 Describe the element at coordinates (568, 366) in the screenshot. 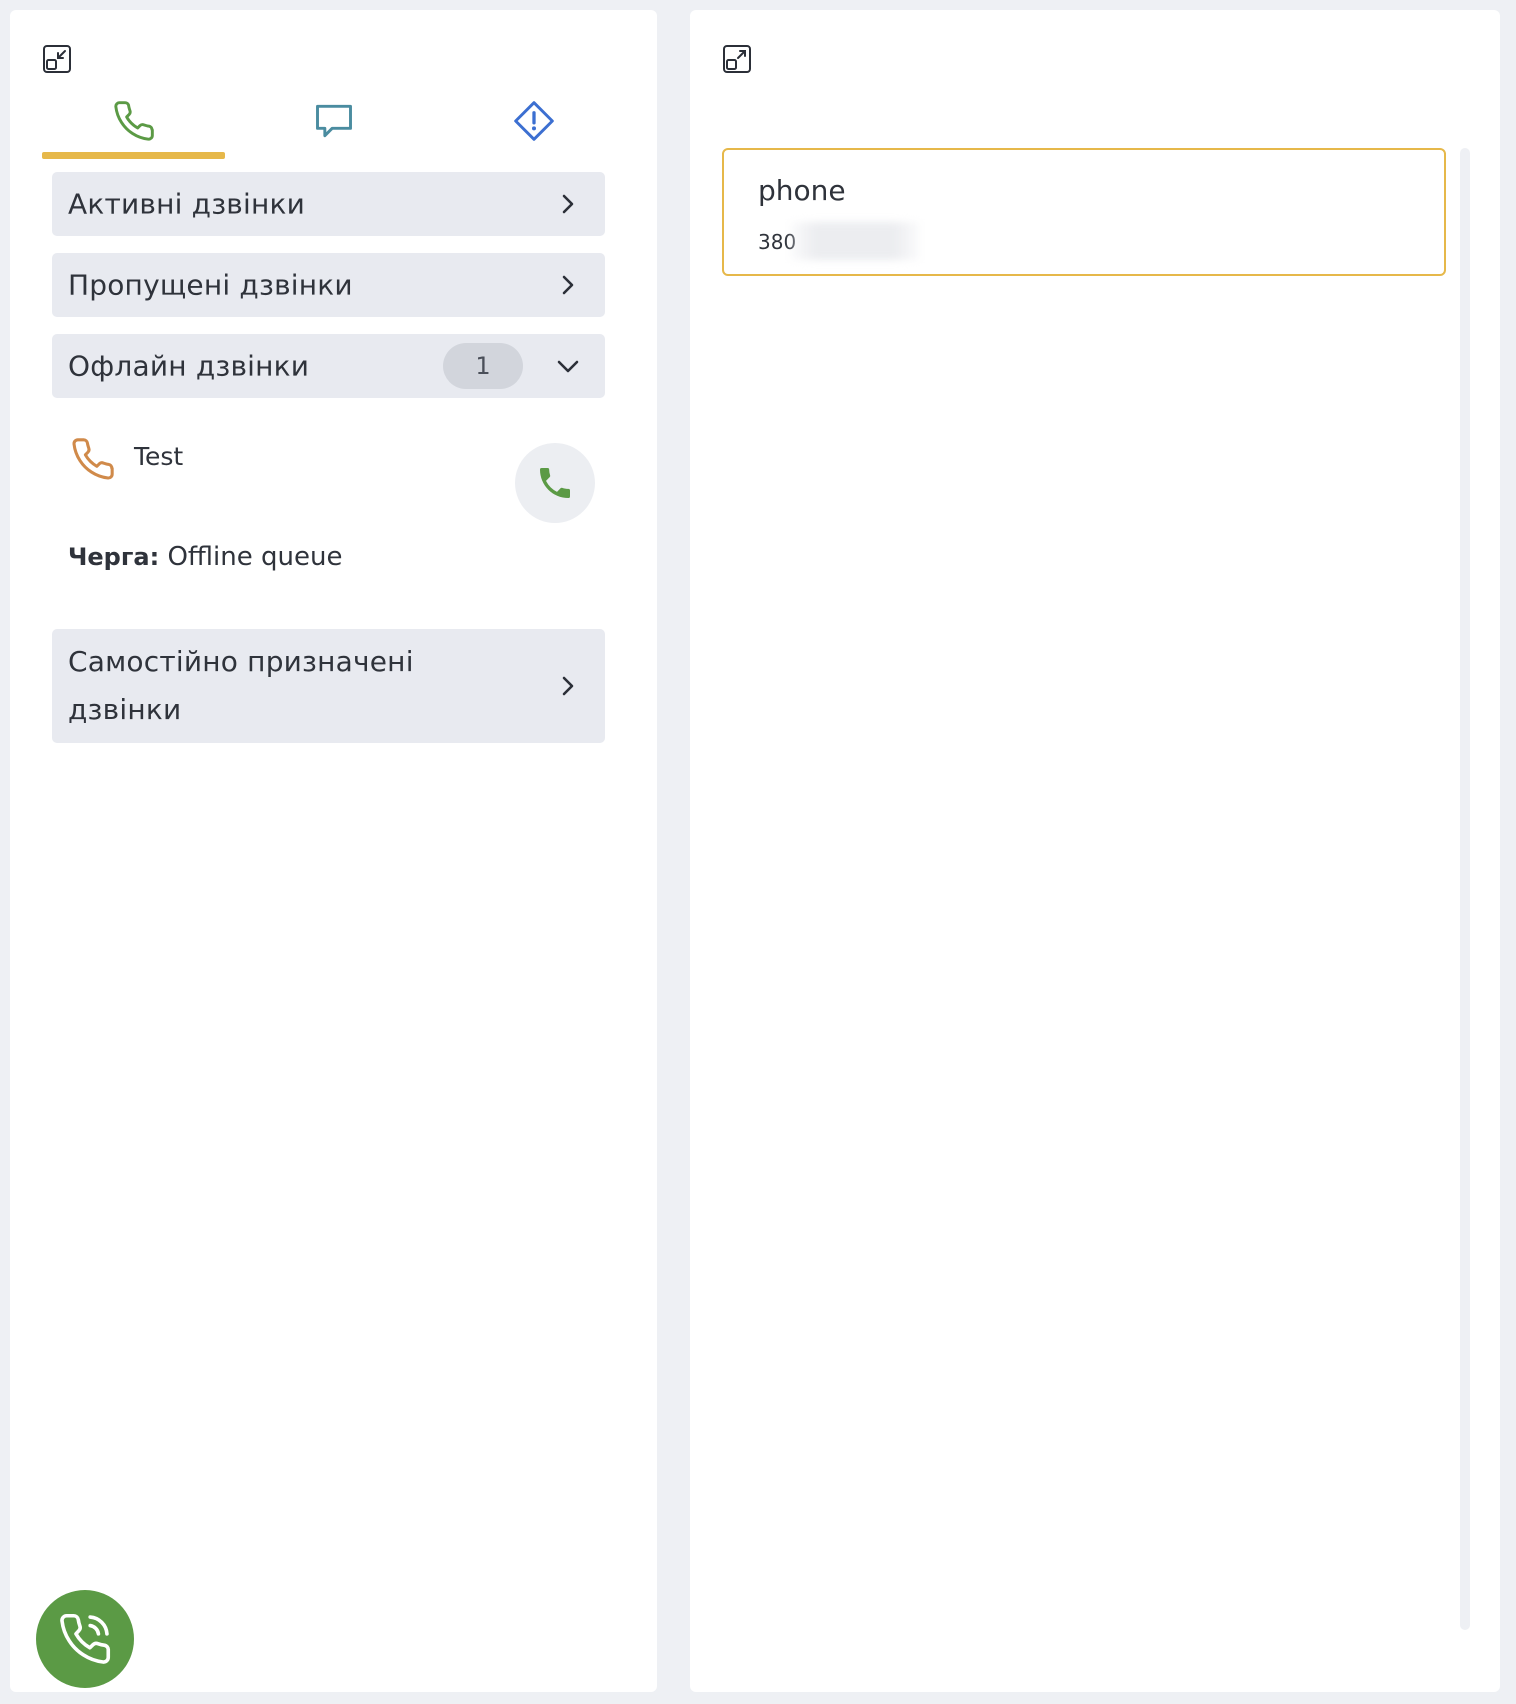

I see `chevron-down-icon` at that location.